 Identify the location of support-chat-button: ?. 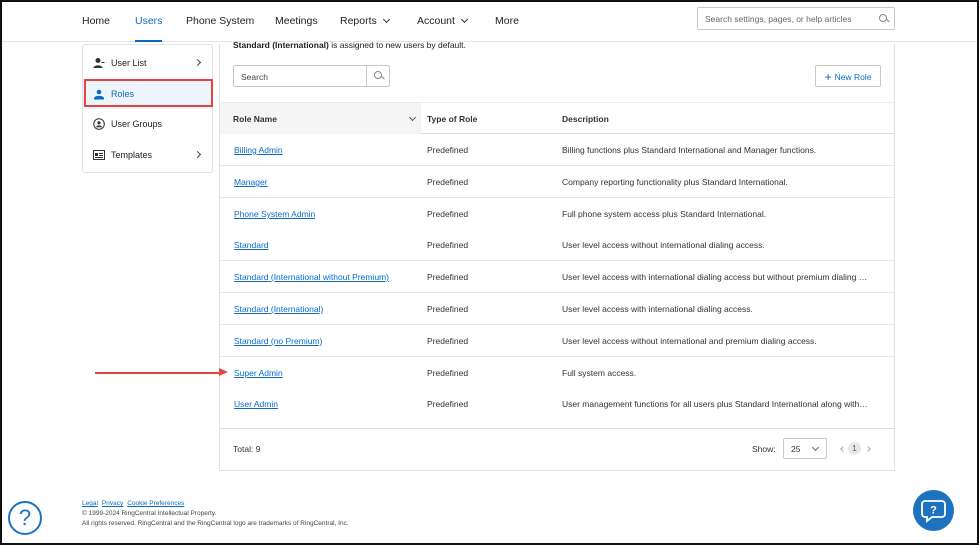
(933, 510).